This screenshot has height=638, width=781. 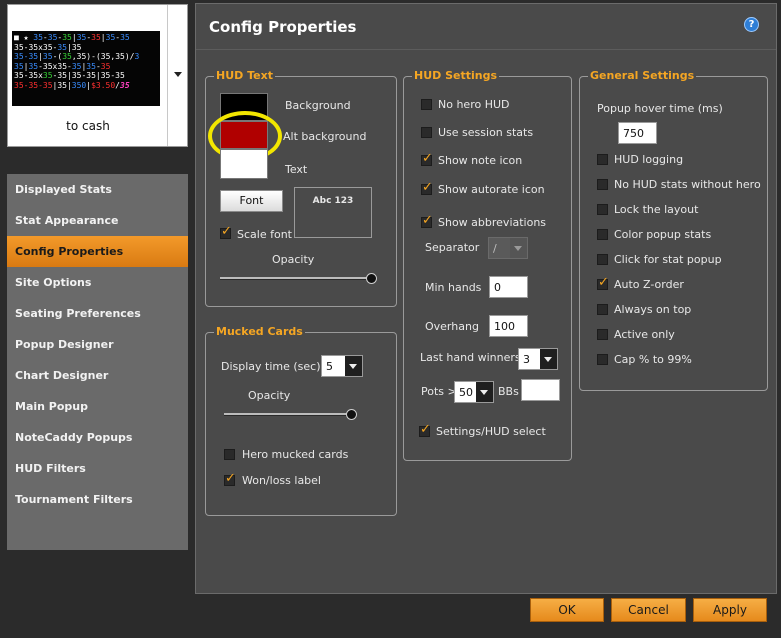 What do you see at coordinates (453, 287) in the screenshot?
I see `min-hands-label: Min hands` at bounding box center [453, 287].